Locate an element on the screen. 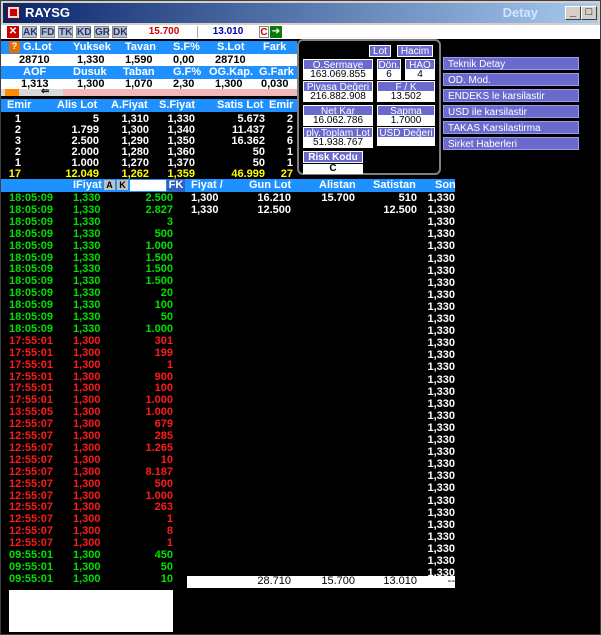 The image size is (601, 635). price-box-1: 15.700 is located at coordinates (164, 31).